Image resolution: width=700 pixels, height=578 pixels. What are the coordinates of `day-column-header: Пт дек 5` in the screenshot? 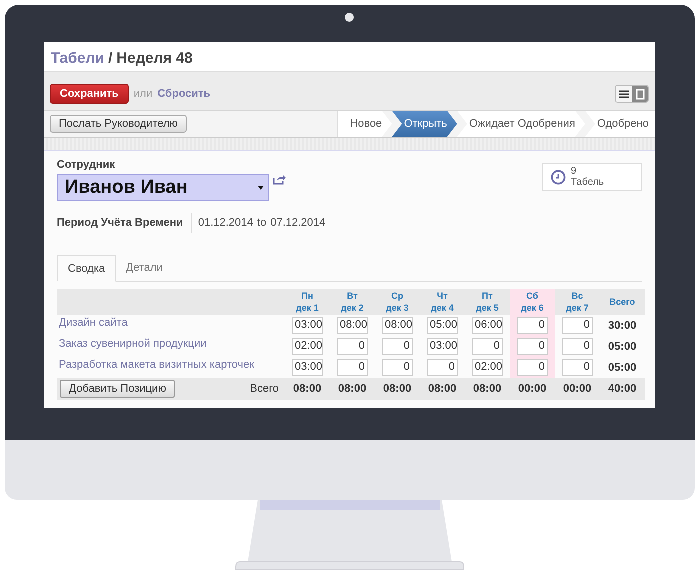 It's located at (487, 302).